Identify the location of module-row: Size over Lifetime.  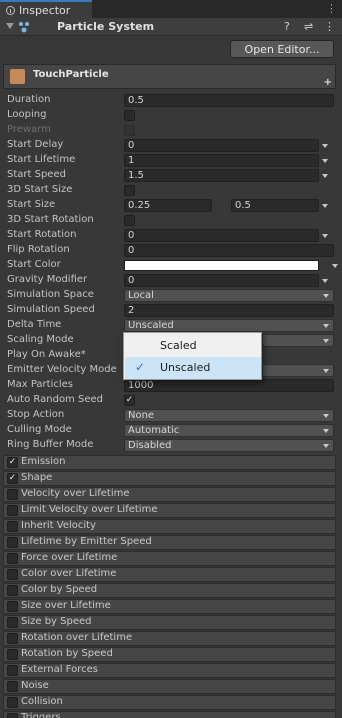
(169, 606).